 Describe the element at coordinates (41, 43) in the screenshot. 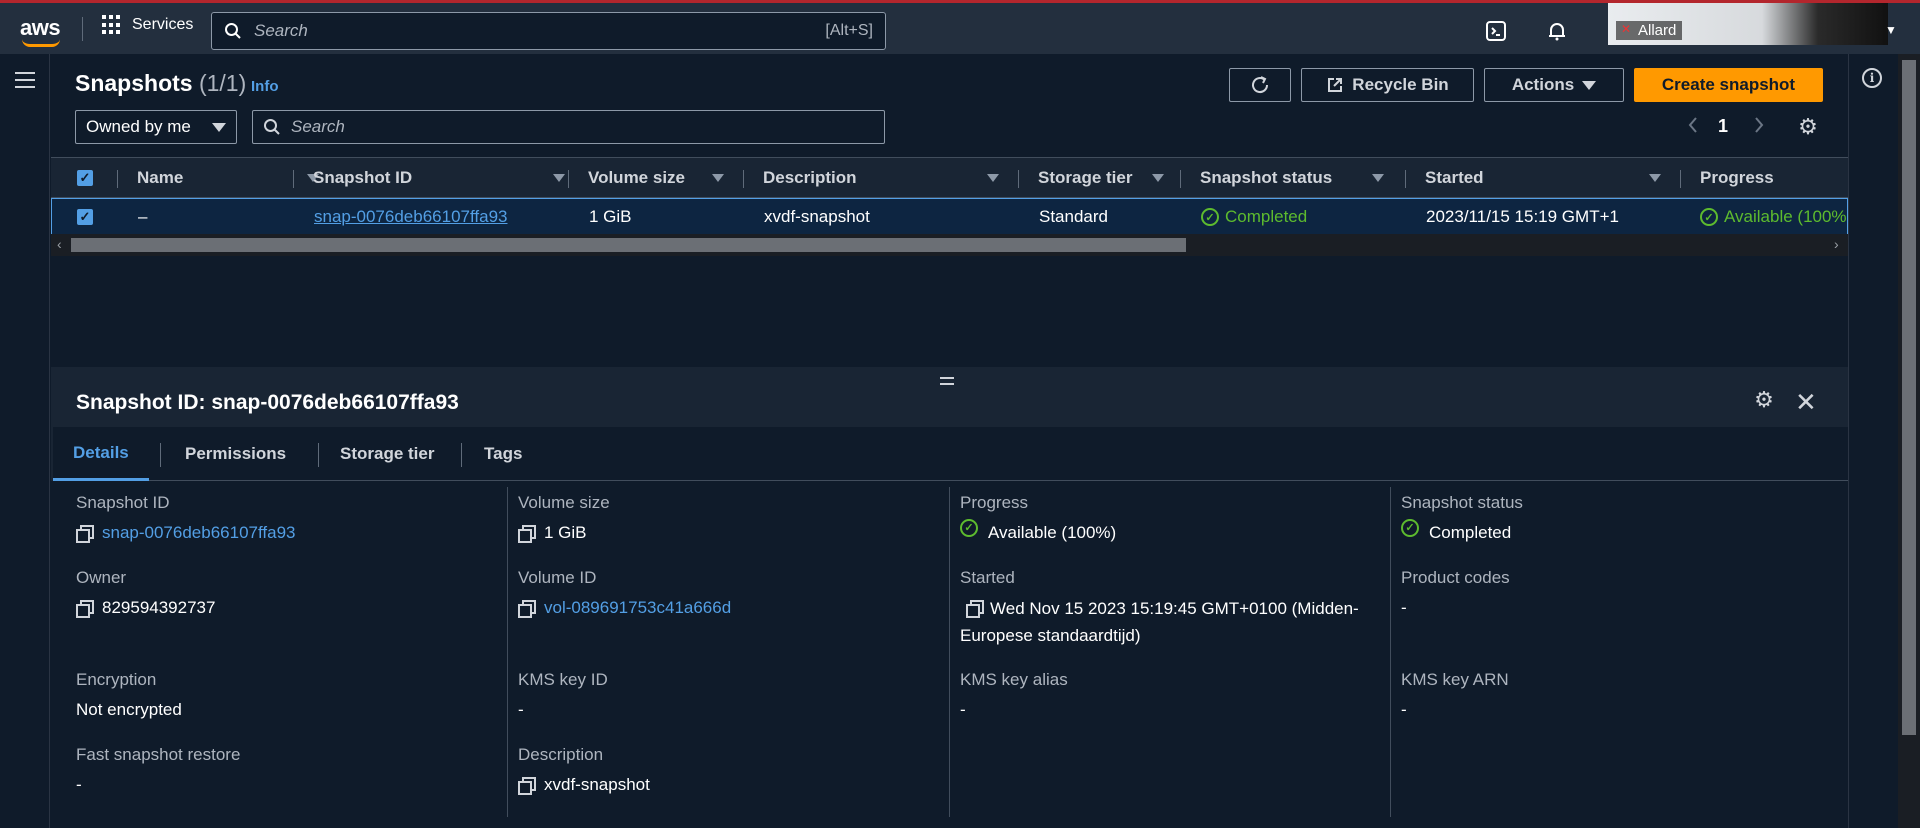

I see `aws-logo-smile` at that location.